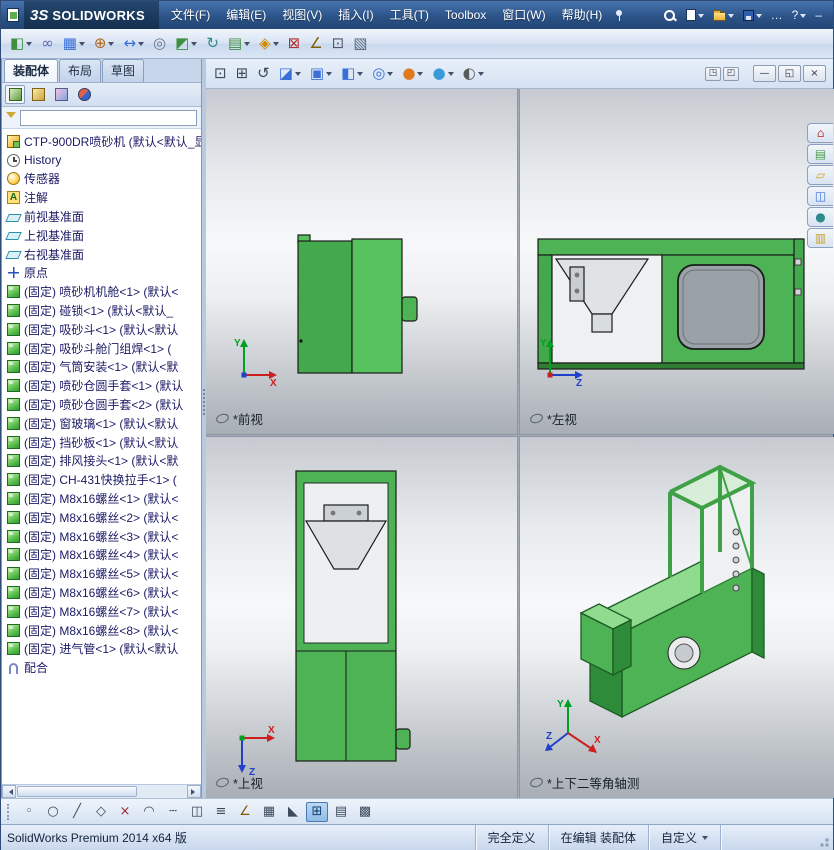 This screenshot has height=850, width=834. I want to click on edit-appearance-button: ●, so click(412, 74).